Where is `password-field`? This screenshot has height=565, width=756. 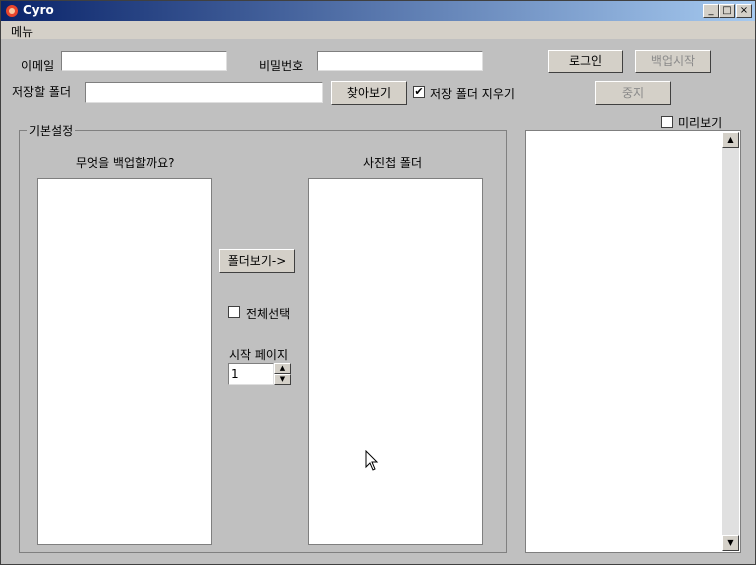
password-field is located at coordinates (400, 61).